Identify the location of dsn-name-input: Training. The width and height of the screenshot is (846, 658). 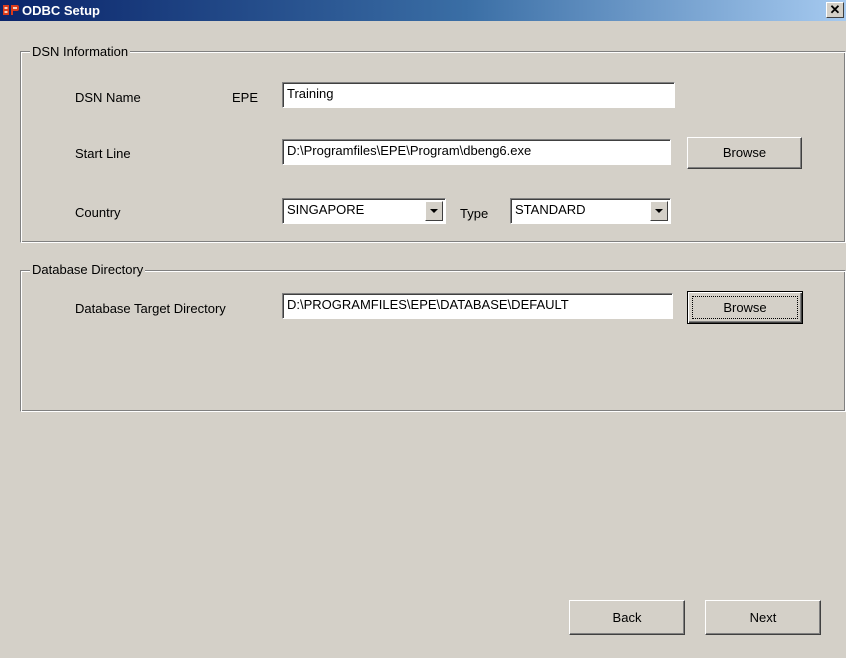
(478, 95).